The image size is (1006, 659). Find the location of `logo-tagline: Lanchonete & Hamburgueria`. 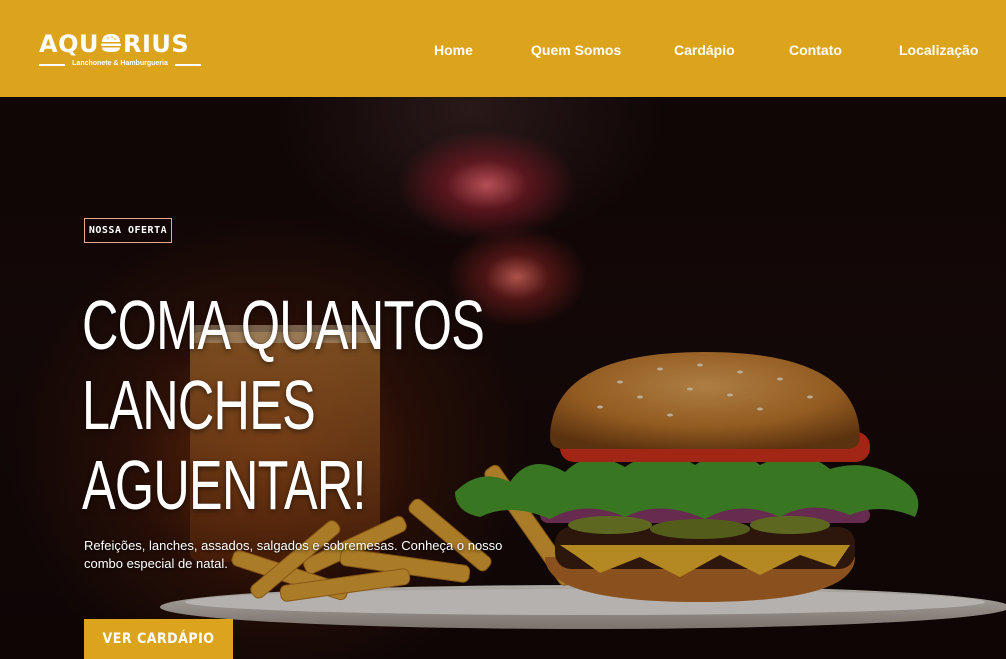

logo-tagline: Lanchonete & Hamburgueria is located at coordinates (120, 63).